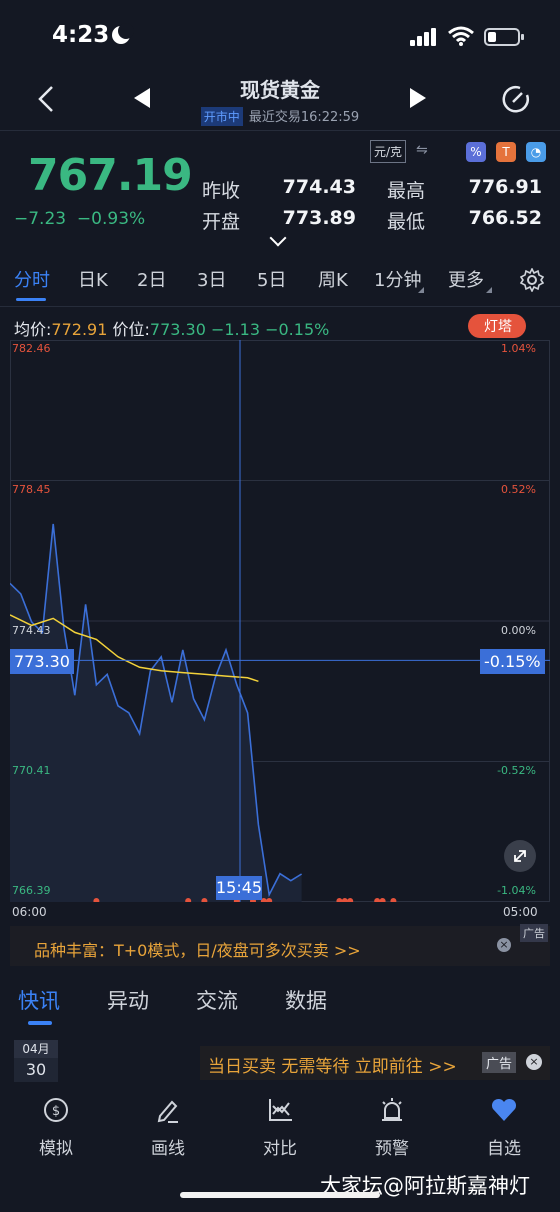 The image size is (560, 1212). What do you see at coordinates (461, 36) in the screenshot?
I see `wifi-icon` at bounding box center [461, 36].